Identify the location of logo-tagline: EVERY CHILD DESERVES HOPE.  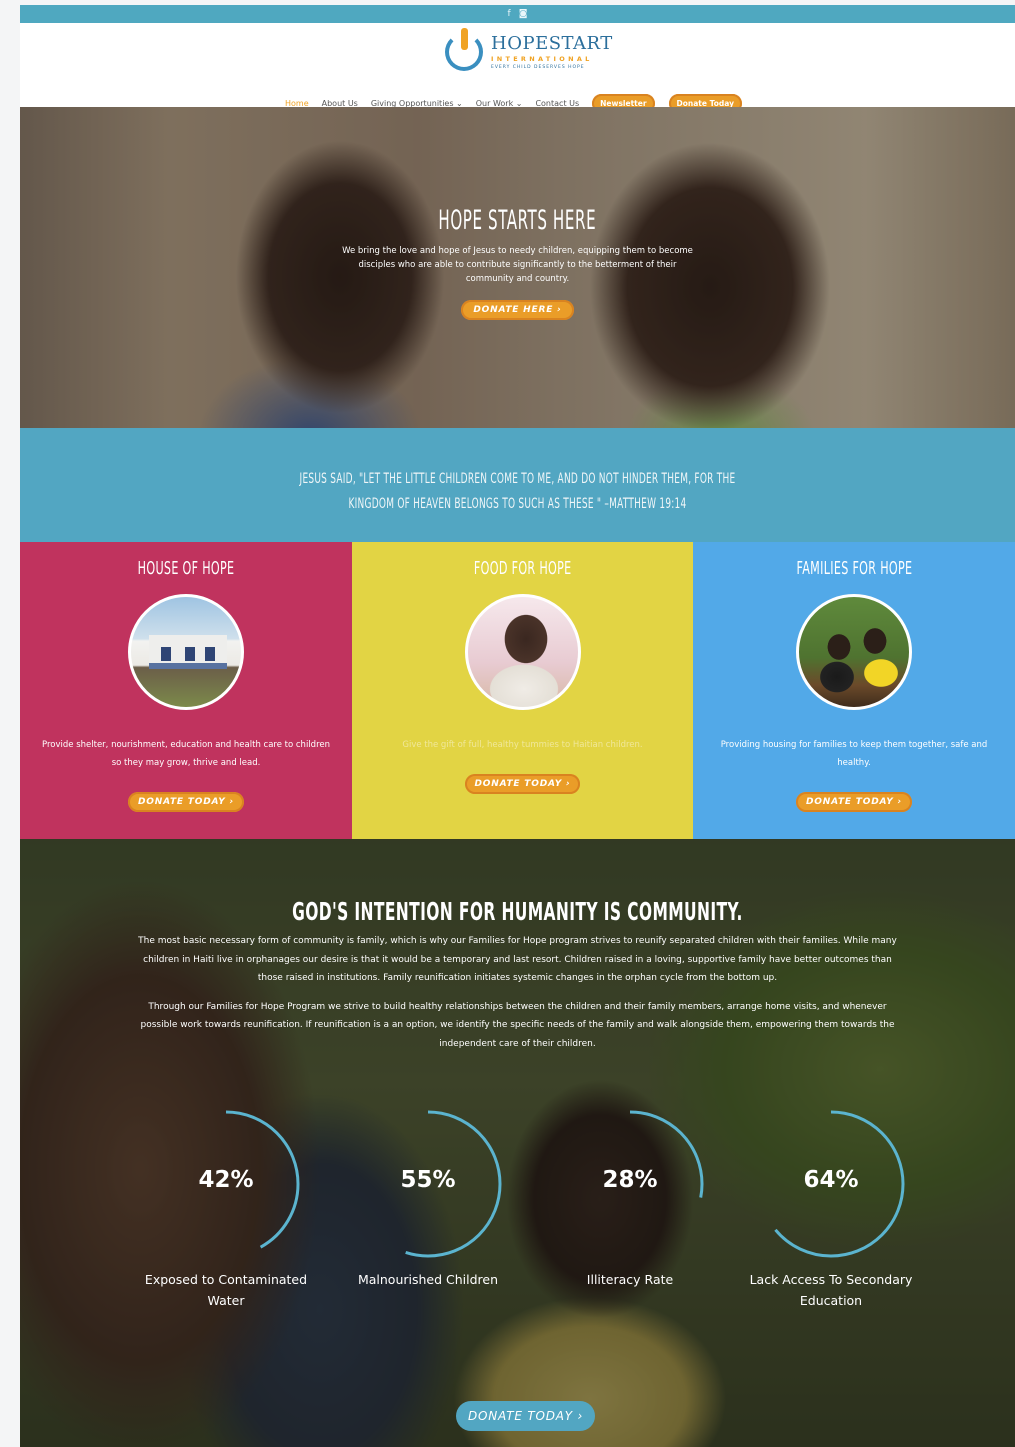
(538, 67).